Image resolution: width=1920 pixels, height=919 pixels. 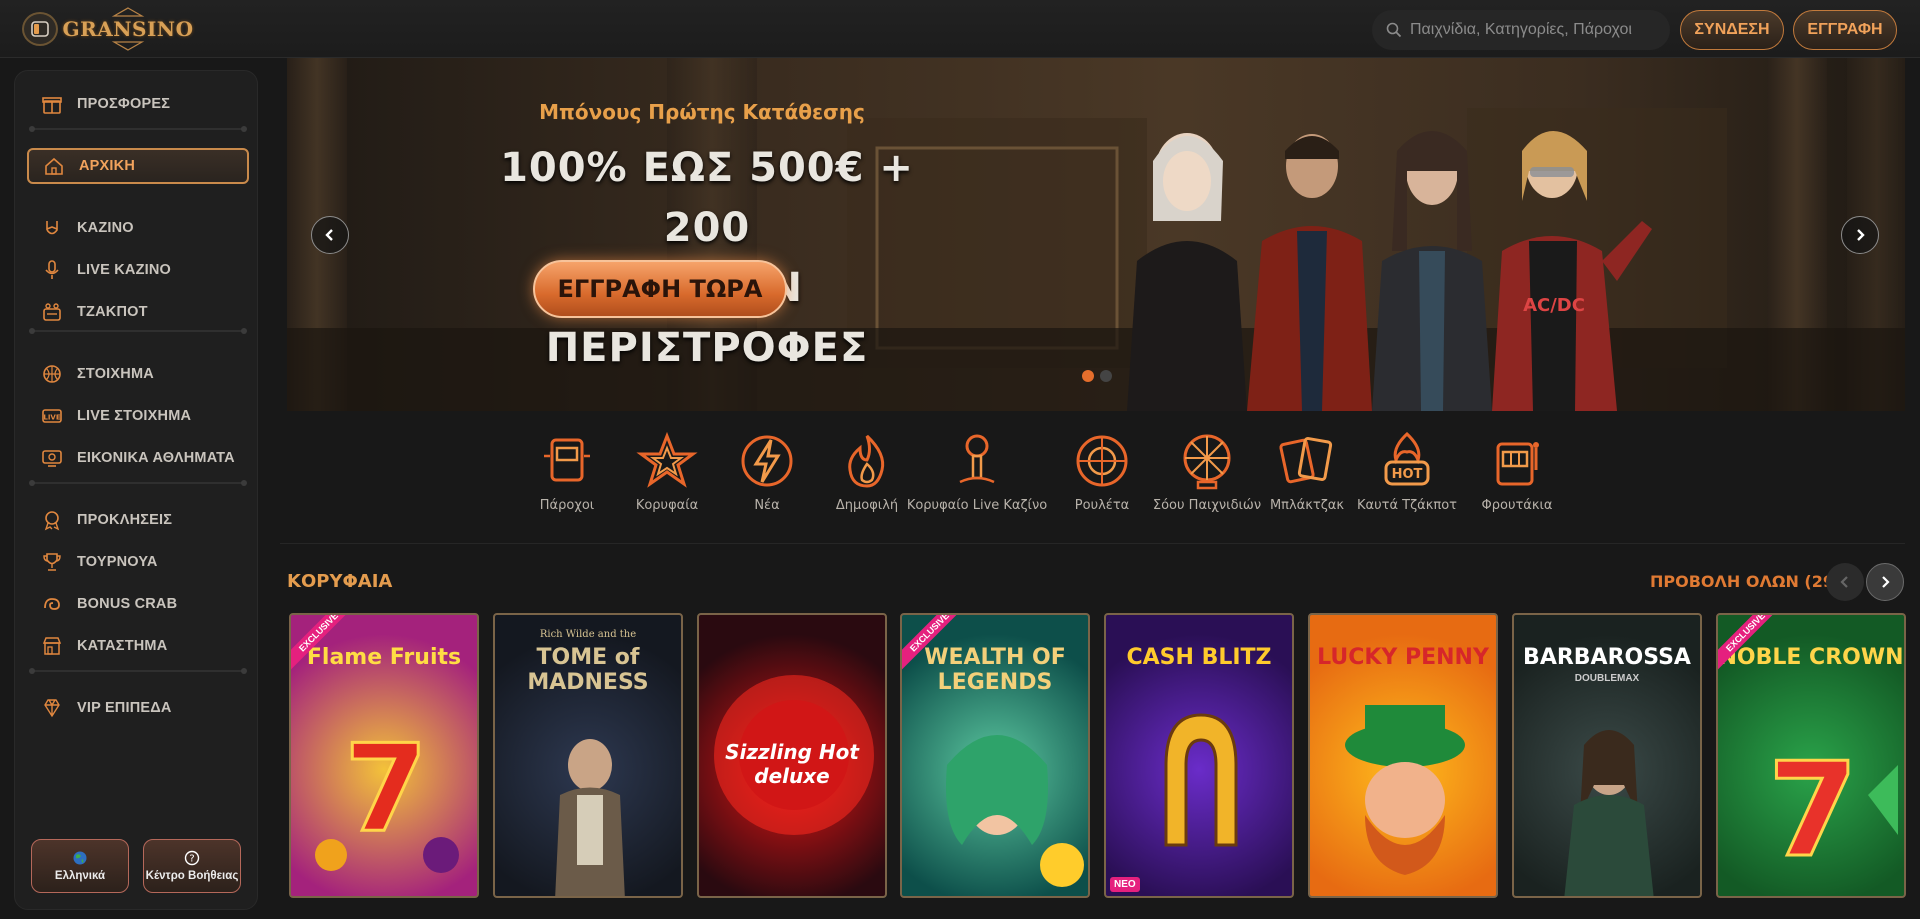 I want to click on sidebar-item-καταστημα: ΚΑΤΑΣΤΗΜΑ, so click(x=138, y=646).